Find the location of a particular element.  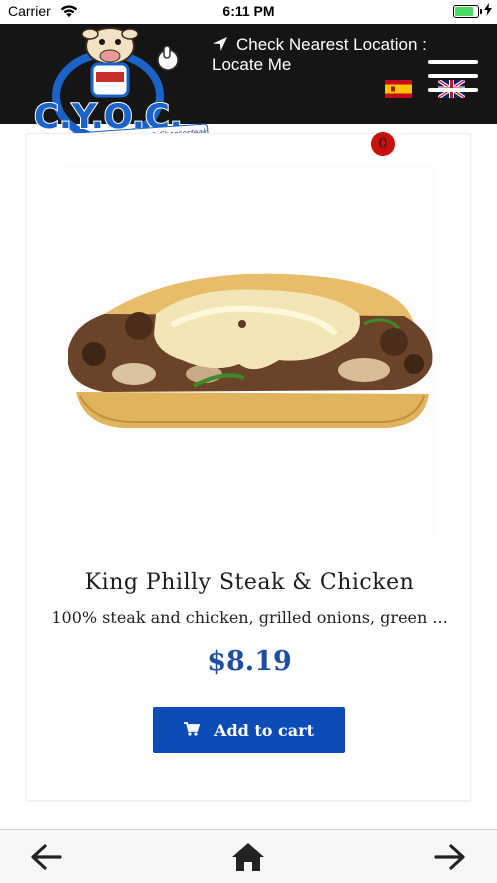

add-to-cart-button: Add to cart is located at coordinates (249, 730).